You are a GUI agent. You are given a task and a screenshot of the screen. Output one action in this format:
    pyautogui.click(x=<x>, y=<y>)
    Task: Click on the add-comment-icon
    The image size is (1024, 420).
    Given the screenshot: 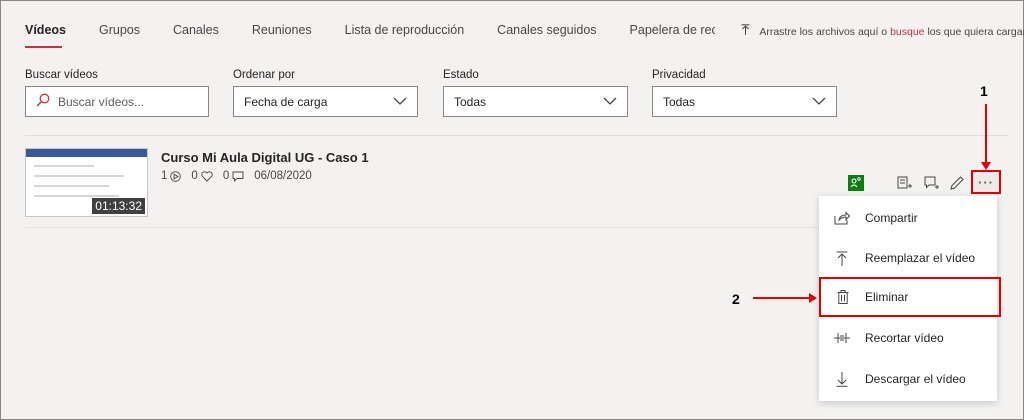 What is the action you would take?
    pyautogui.click(x=932, y=183)
    